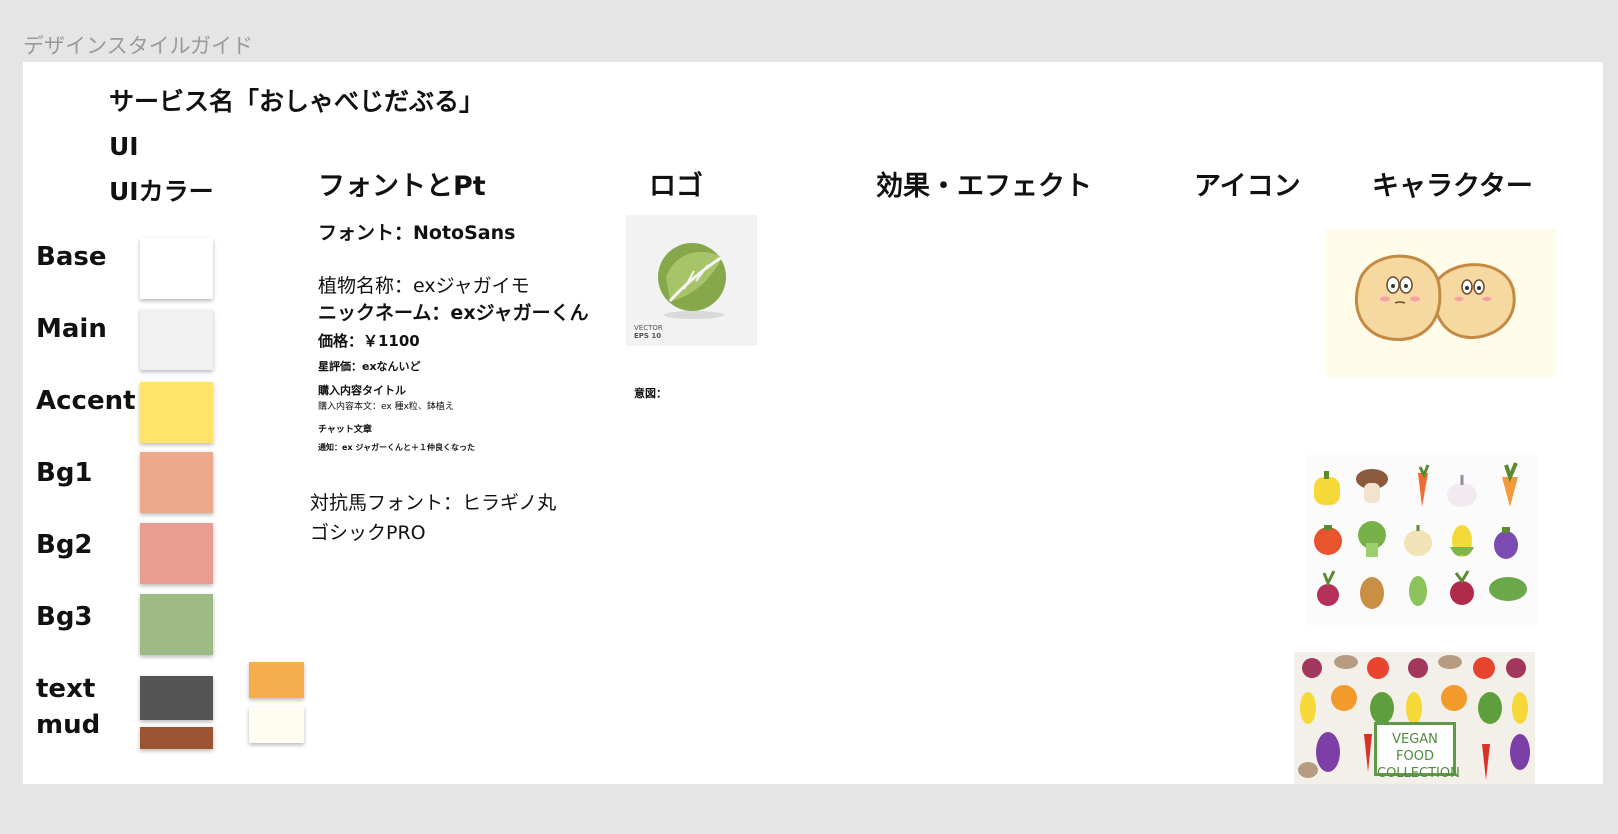 The height and width of the screenshot is (834, 1618). I want to click on effect-section-heading: 効果・エフェクト, so click(984, 186).